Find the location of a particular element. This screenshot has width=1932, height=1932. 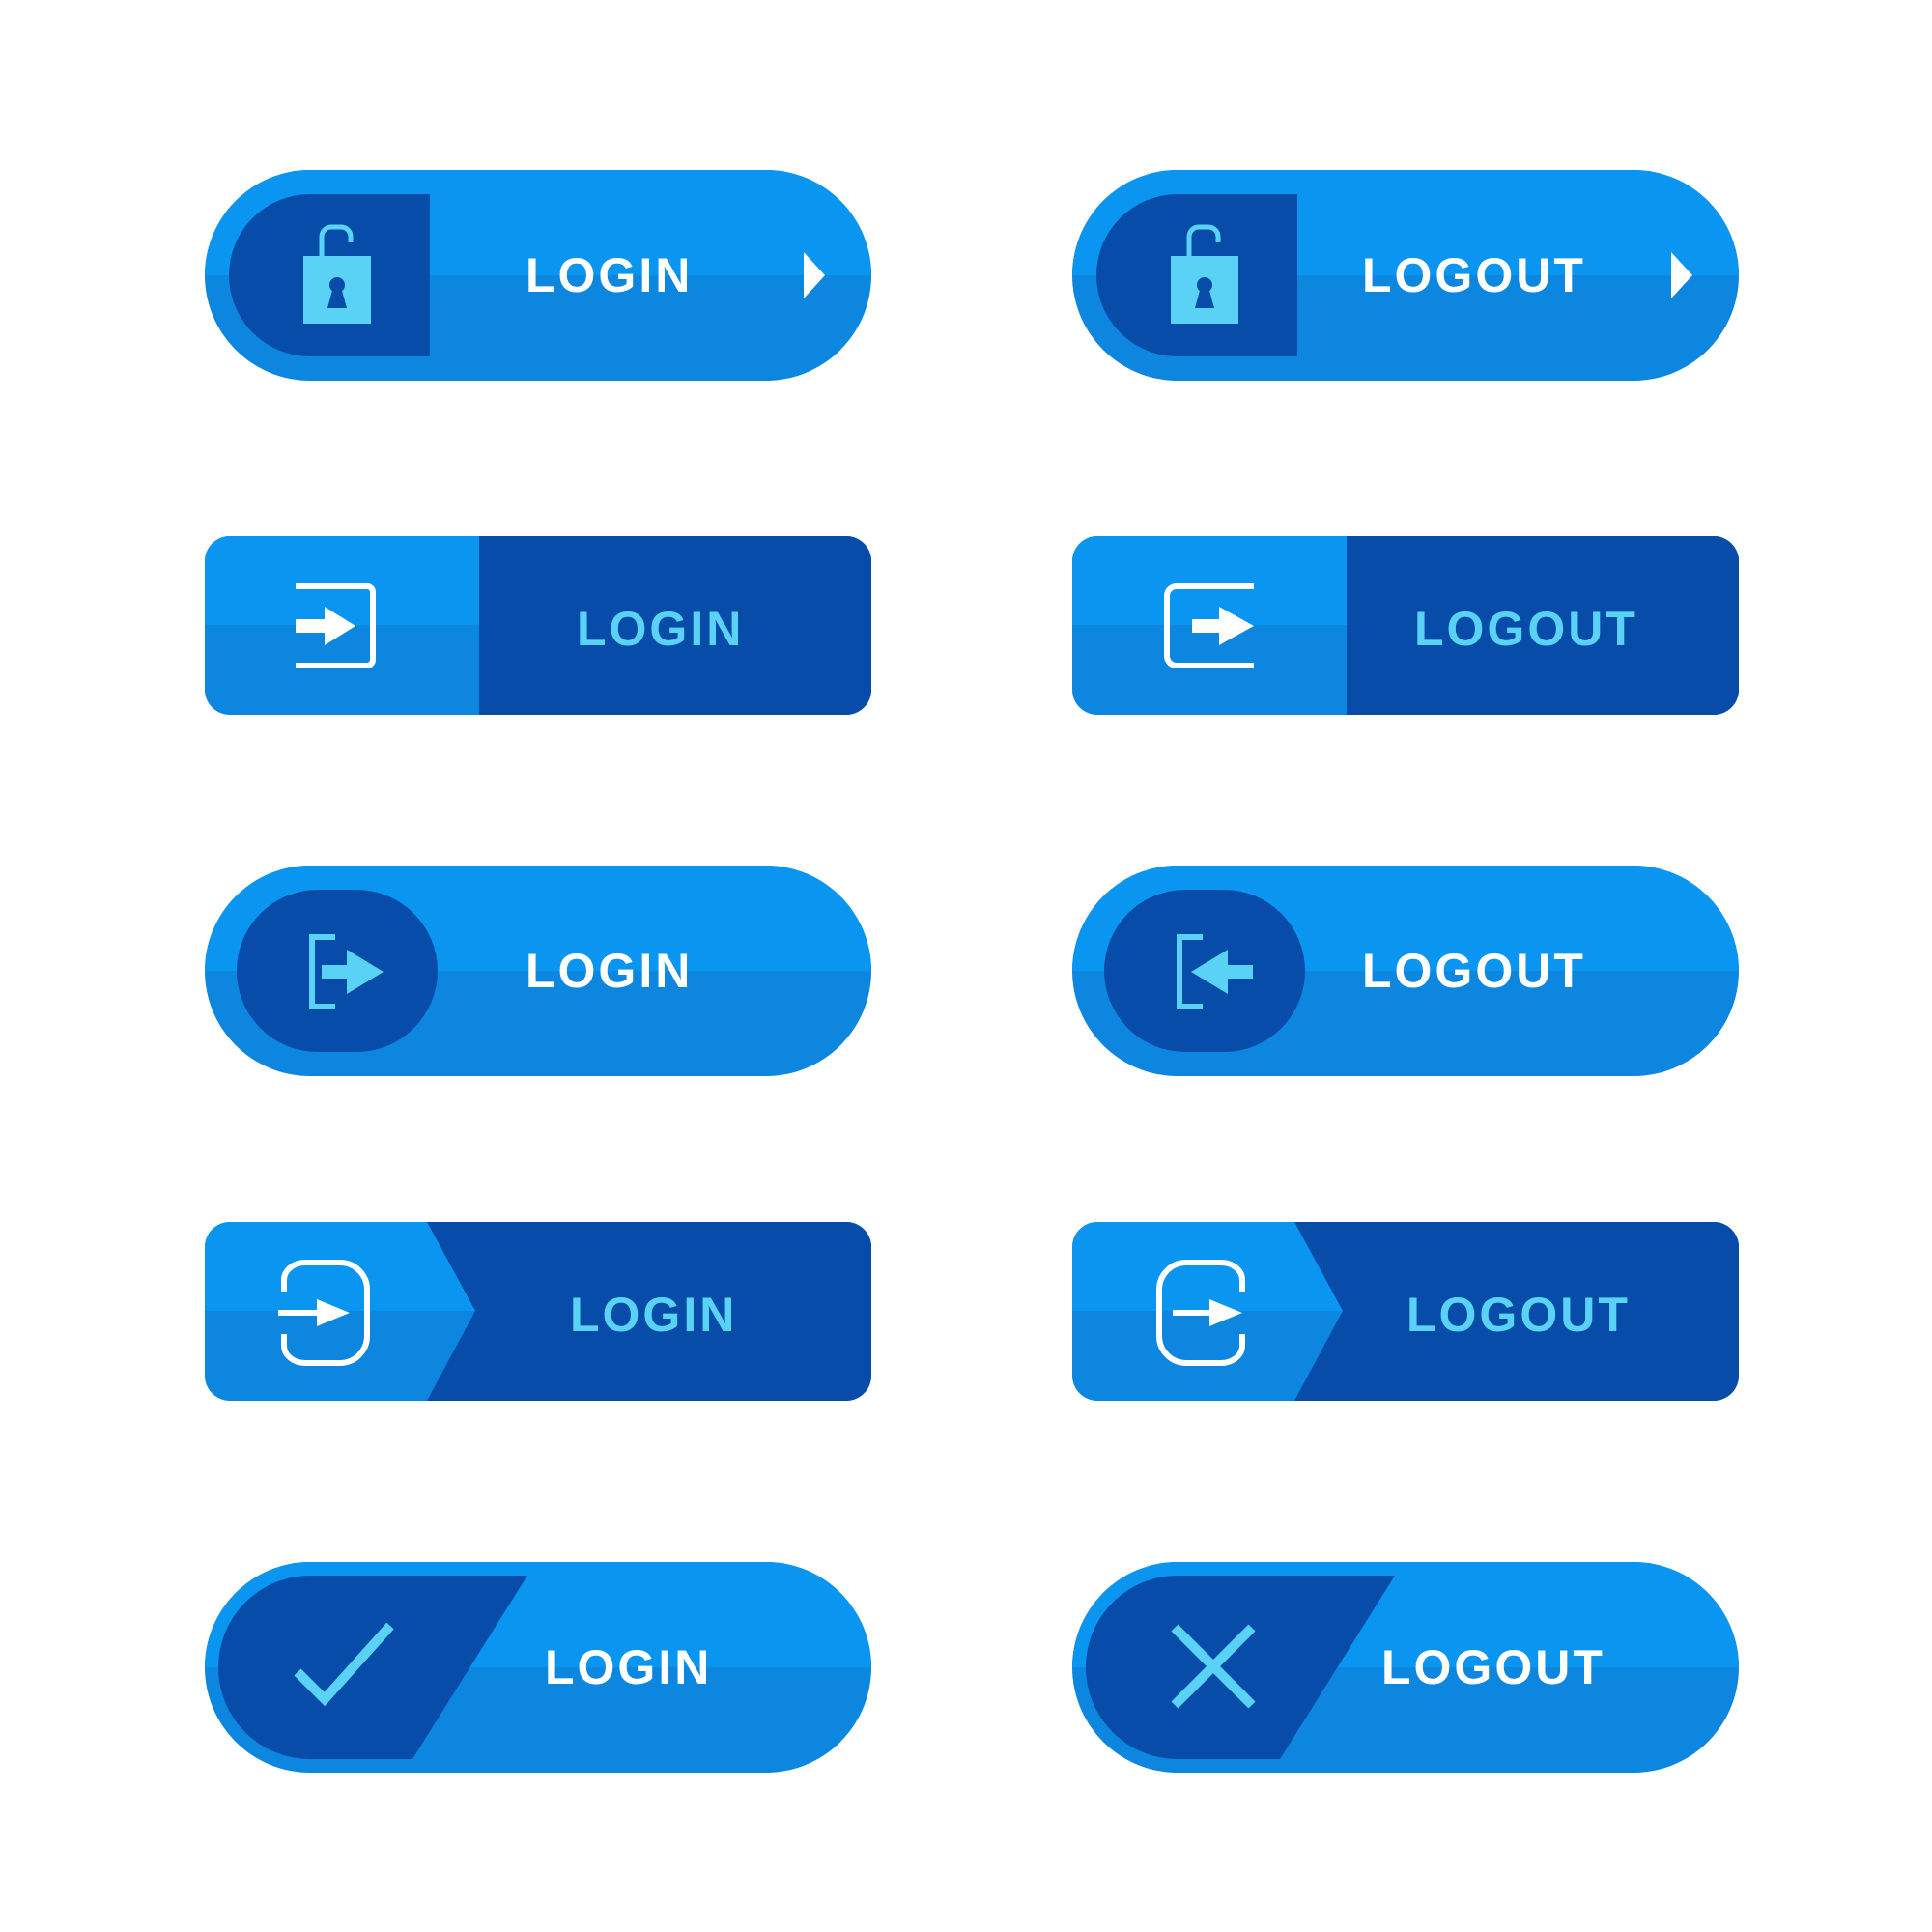

logout-button-door: LOGOUT is located at coordinates (1405, 1311).